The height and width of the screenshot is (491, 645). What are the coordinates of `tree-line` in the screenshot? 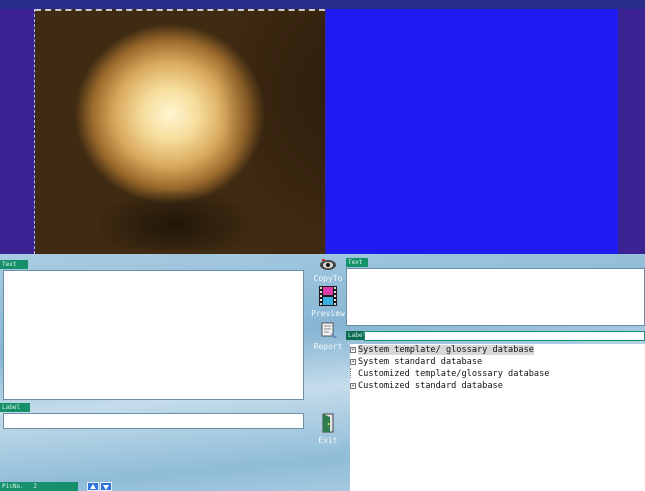 It's located at (353, 373).